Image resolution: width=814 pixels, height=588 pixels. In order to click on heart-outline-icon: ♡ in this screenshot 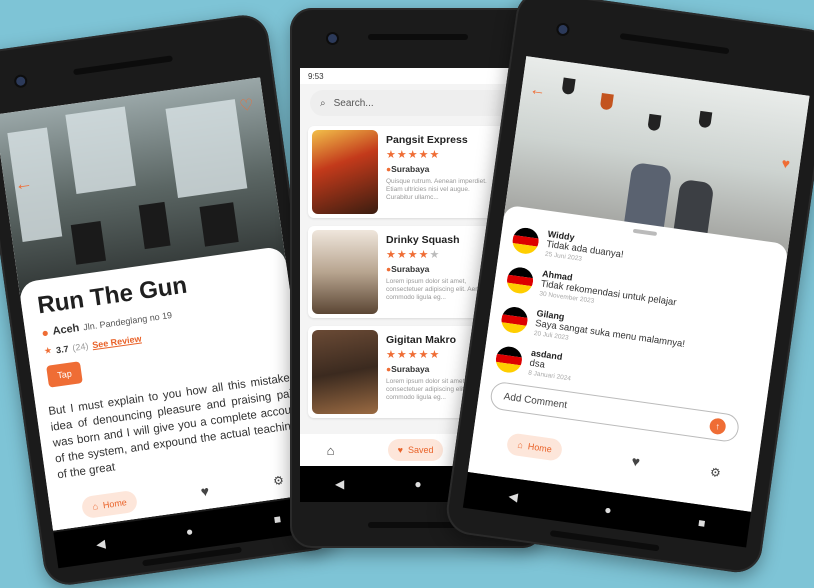, I will do `click(246, 106)`.